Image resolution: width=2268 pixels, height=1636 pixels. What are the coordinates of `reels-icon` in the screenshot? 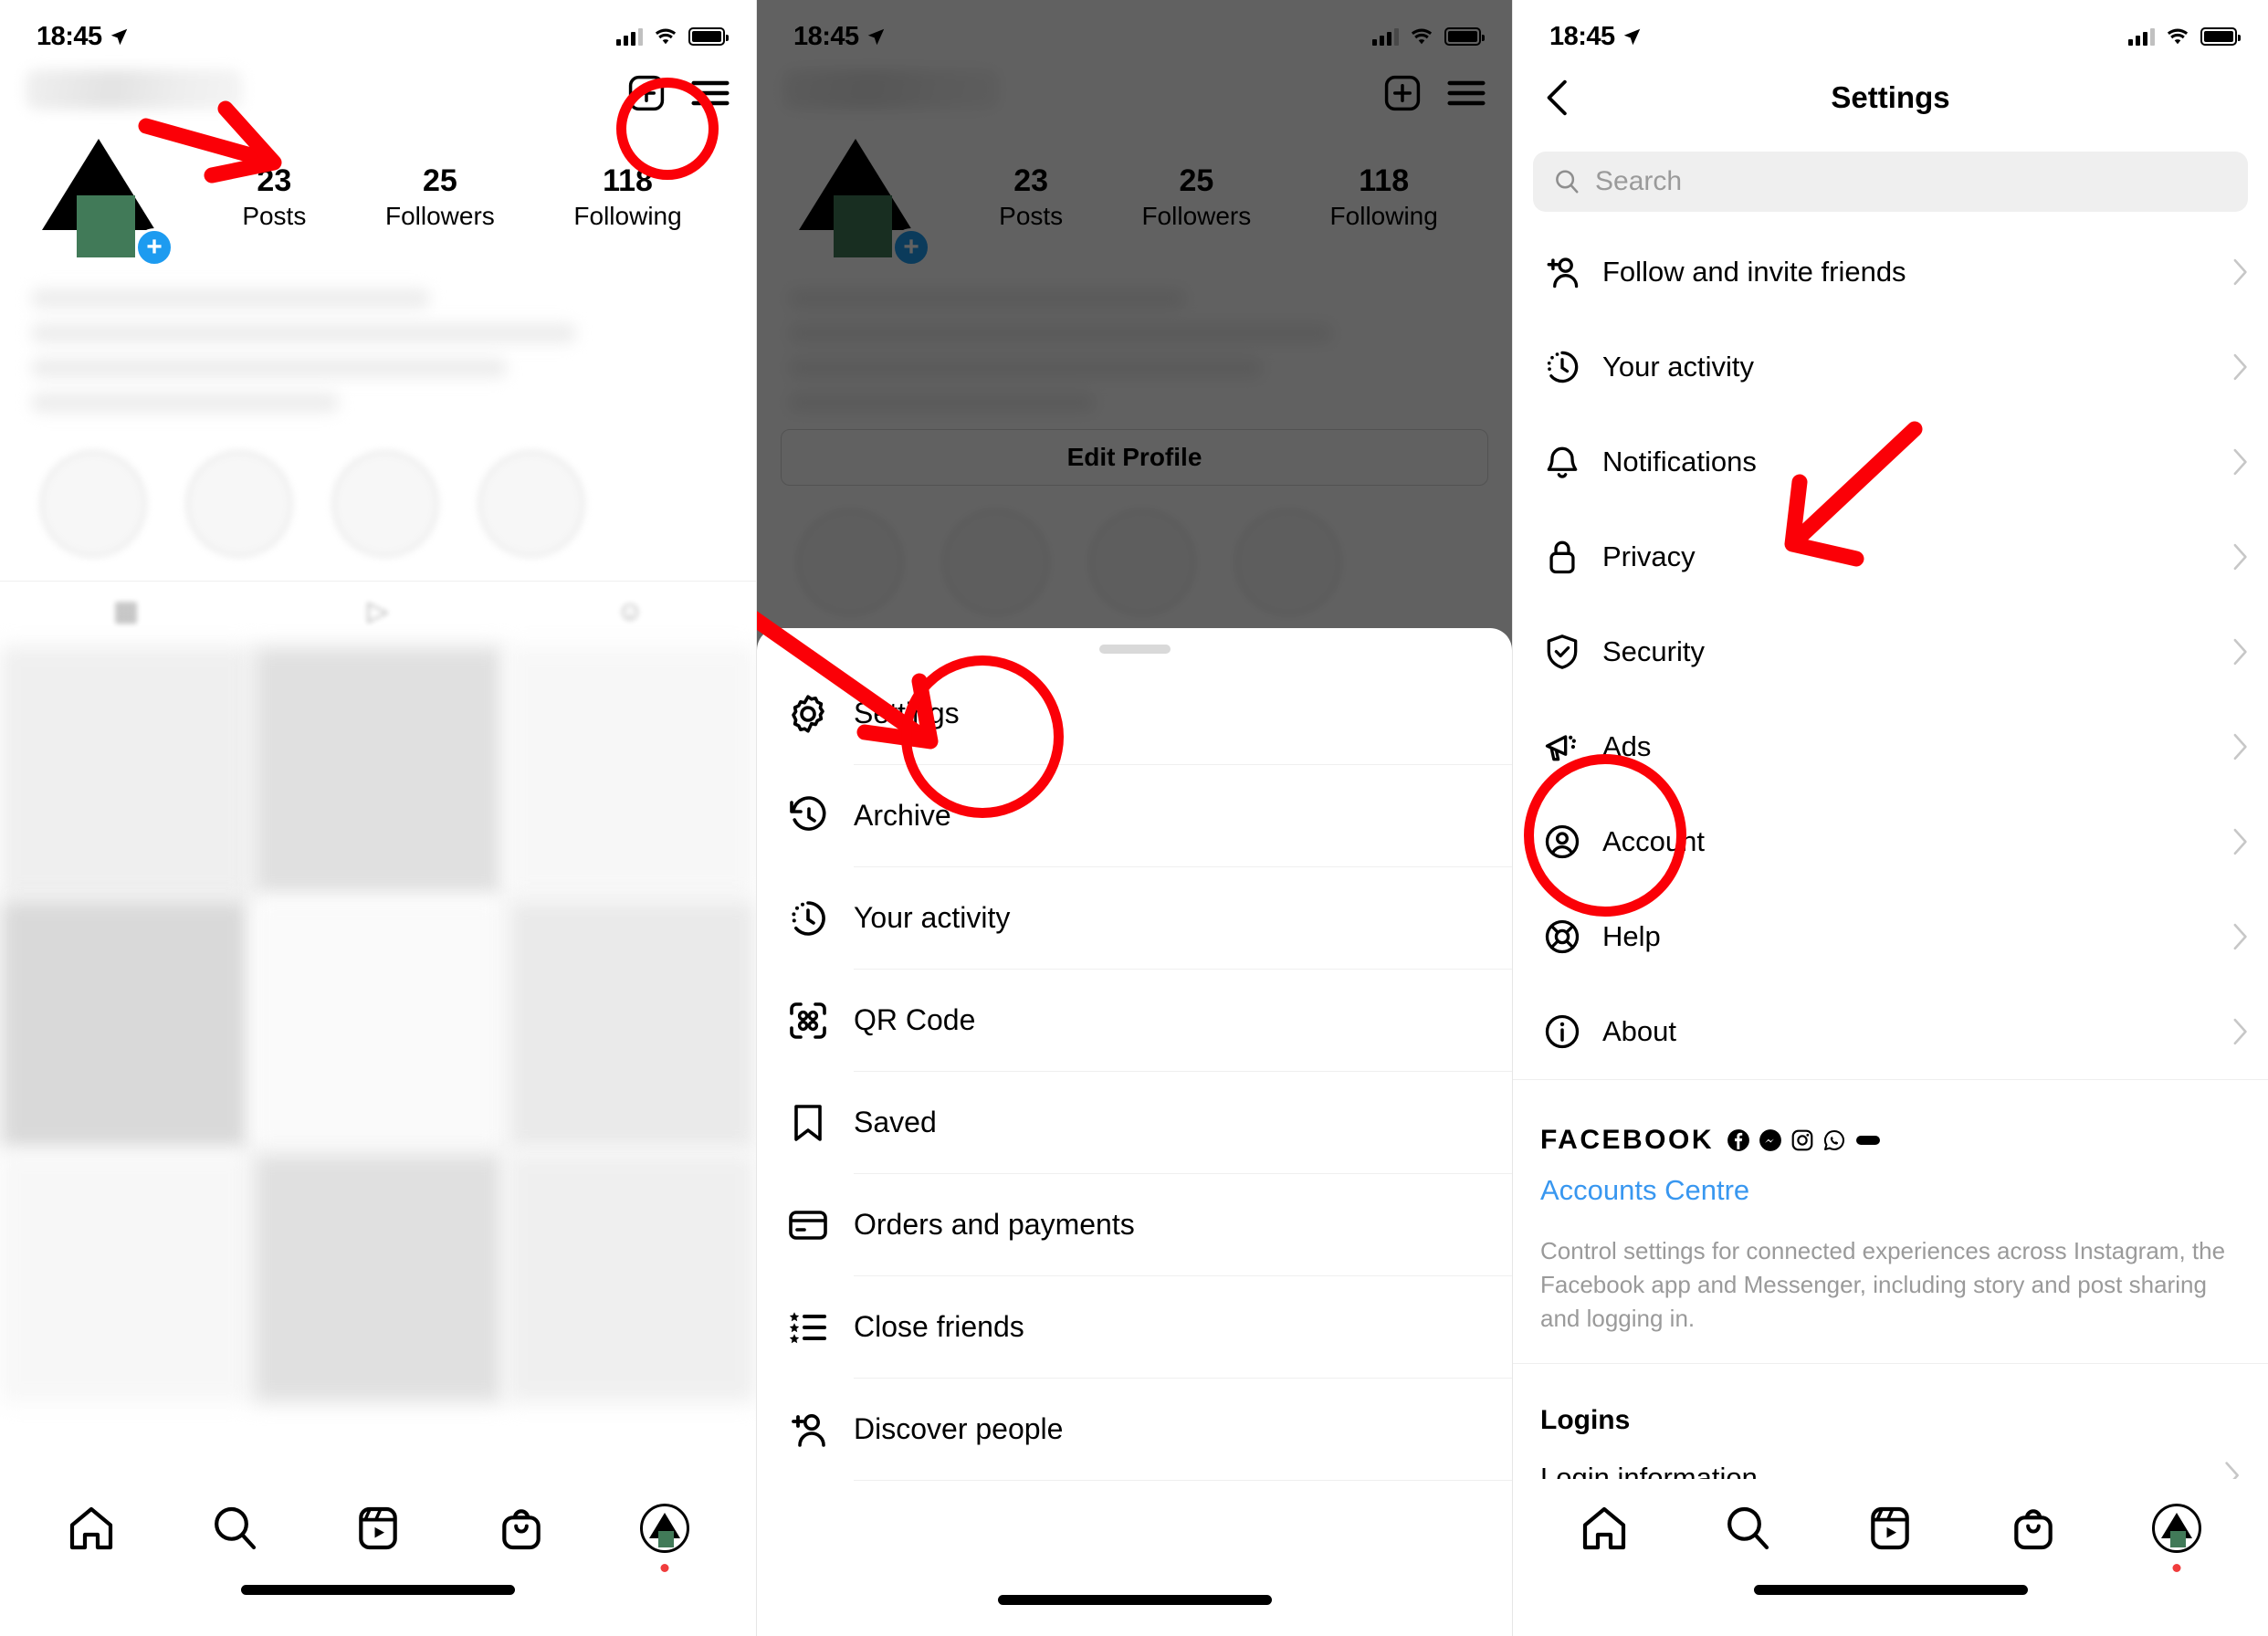 It's located at (378, 1528).